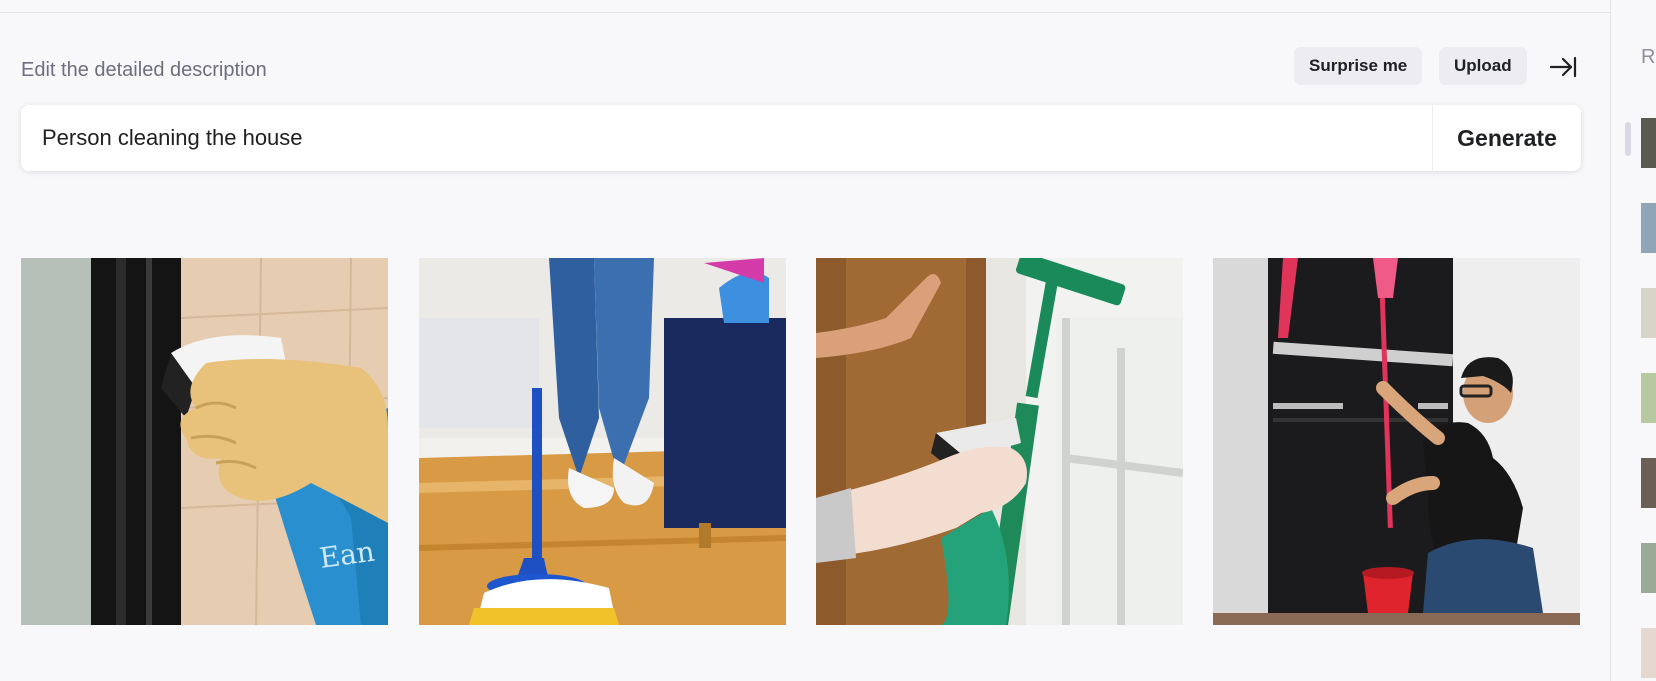  What do you see at coordinates (144, 70) in the screenshot?
I see `description-heading: Edit the detailed description` at bounding box center [144, 70].